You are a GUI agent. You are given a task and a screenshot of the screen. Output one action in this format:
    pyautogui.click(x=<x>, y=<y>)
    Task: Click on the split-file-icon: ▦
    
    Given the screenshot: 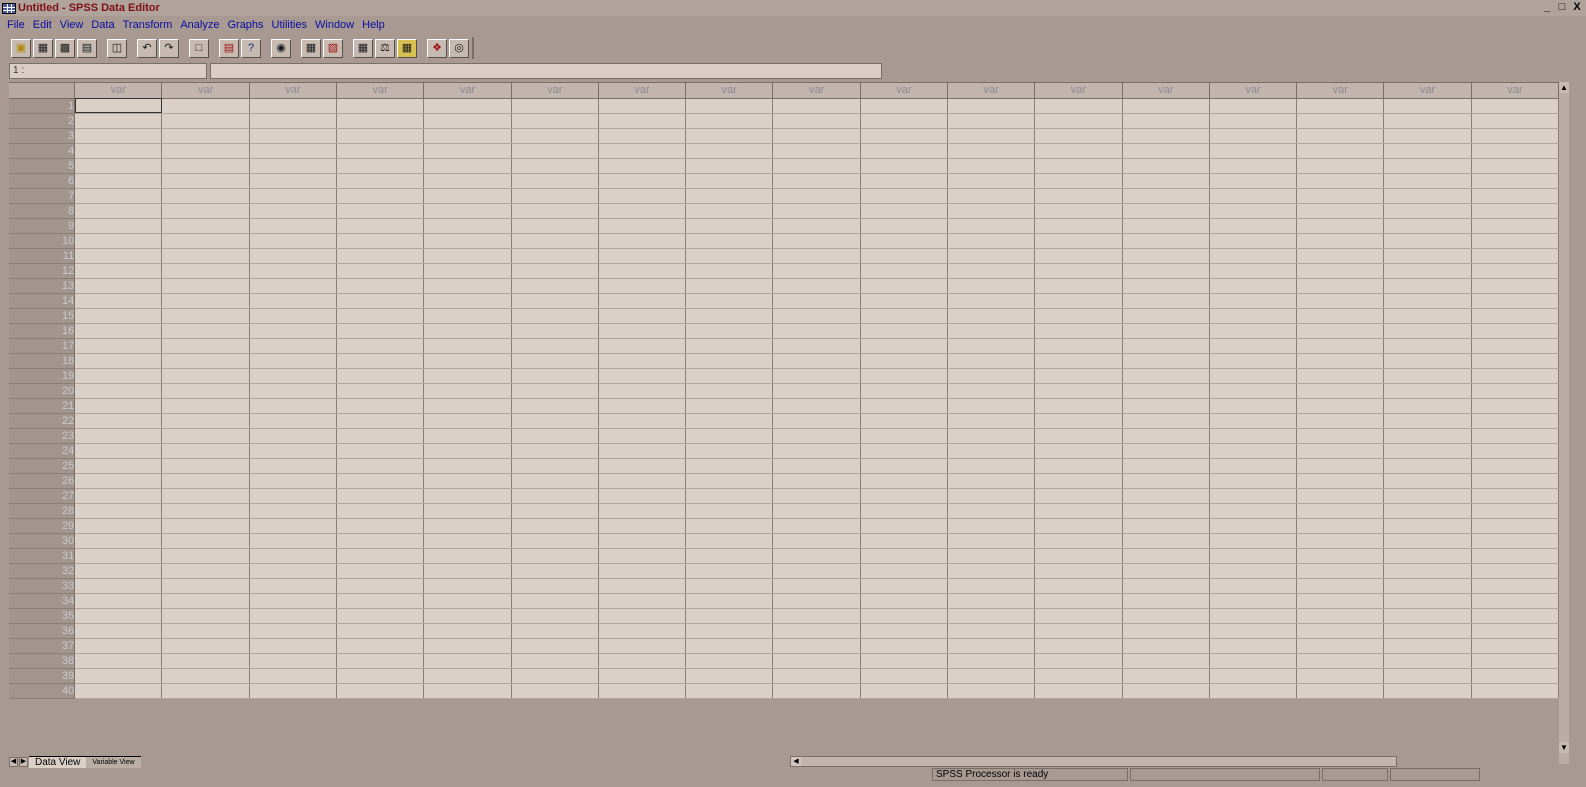 What is the action you would take?
    pyautogui.click(x=363, y=48)
    